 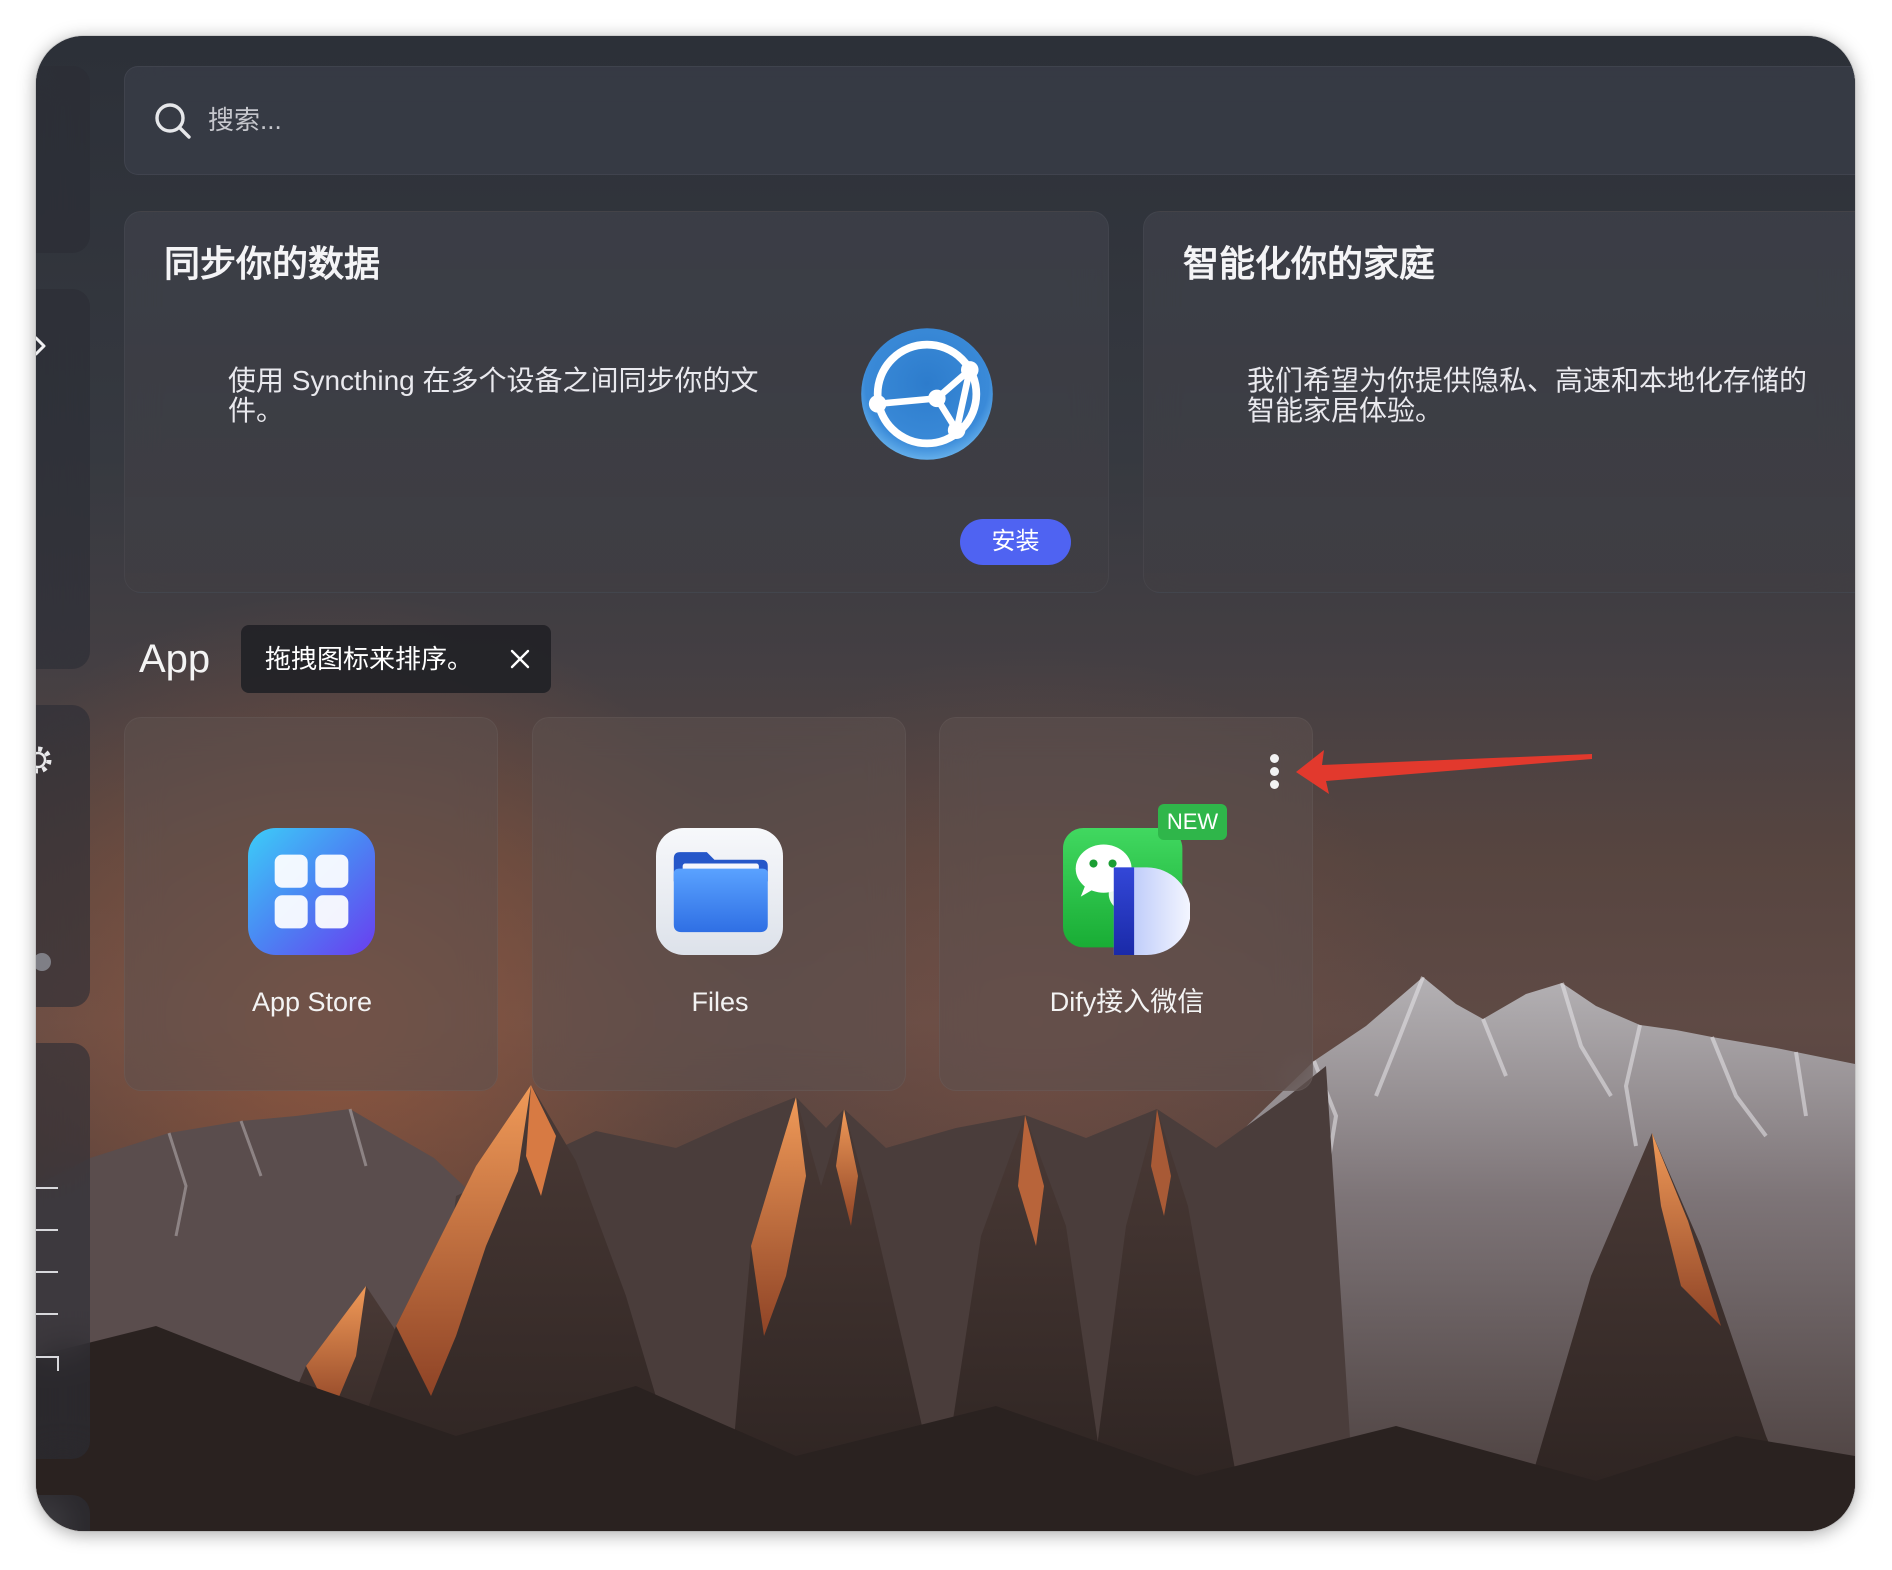 What do you see at coordinates (311, 891) in the screenshot?
I see `app-store-icon` at bounding box center [311, 891].